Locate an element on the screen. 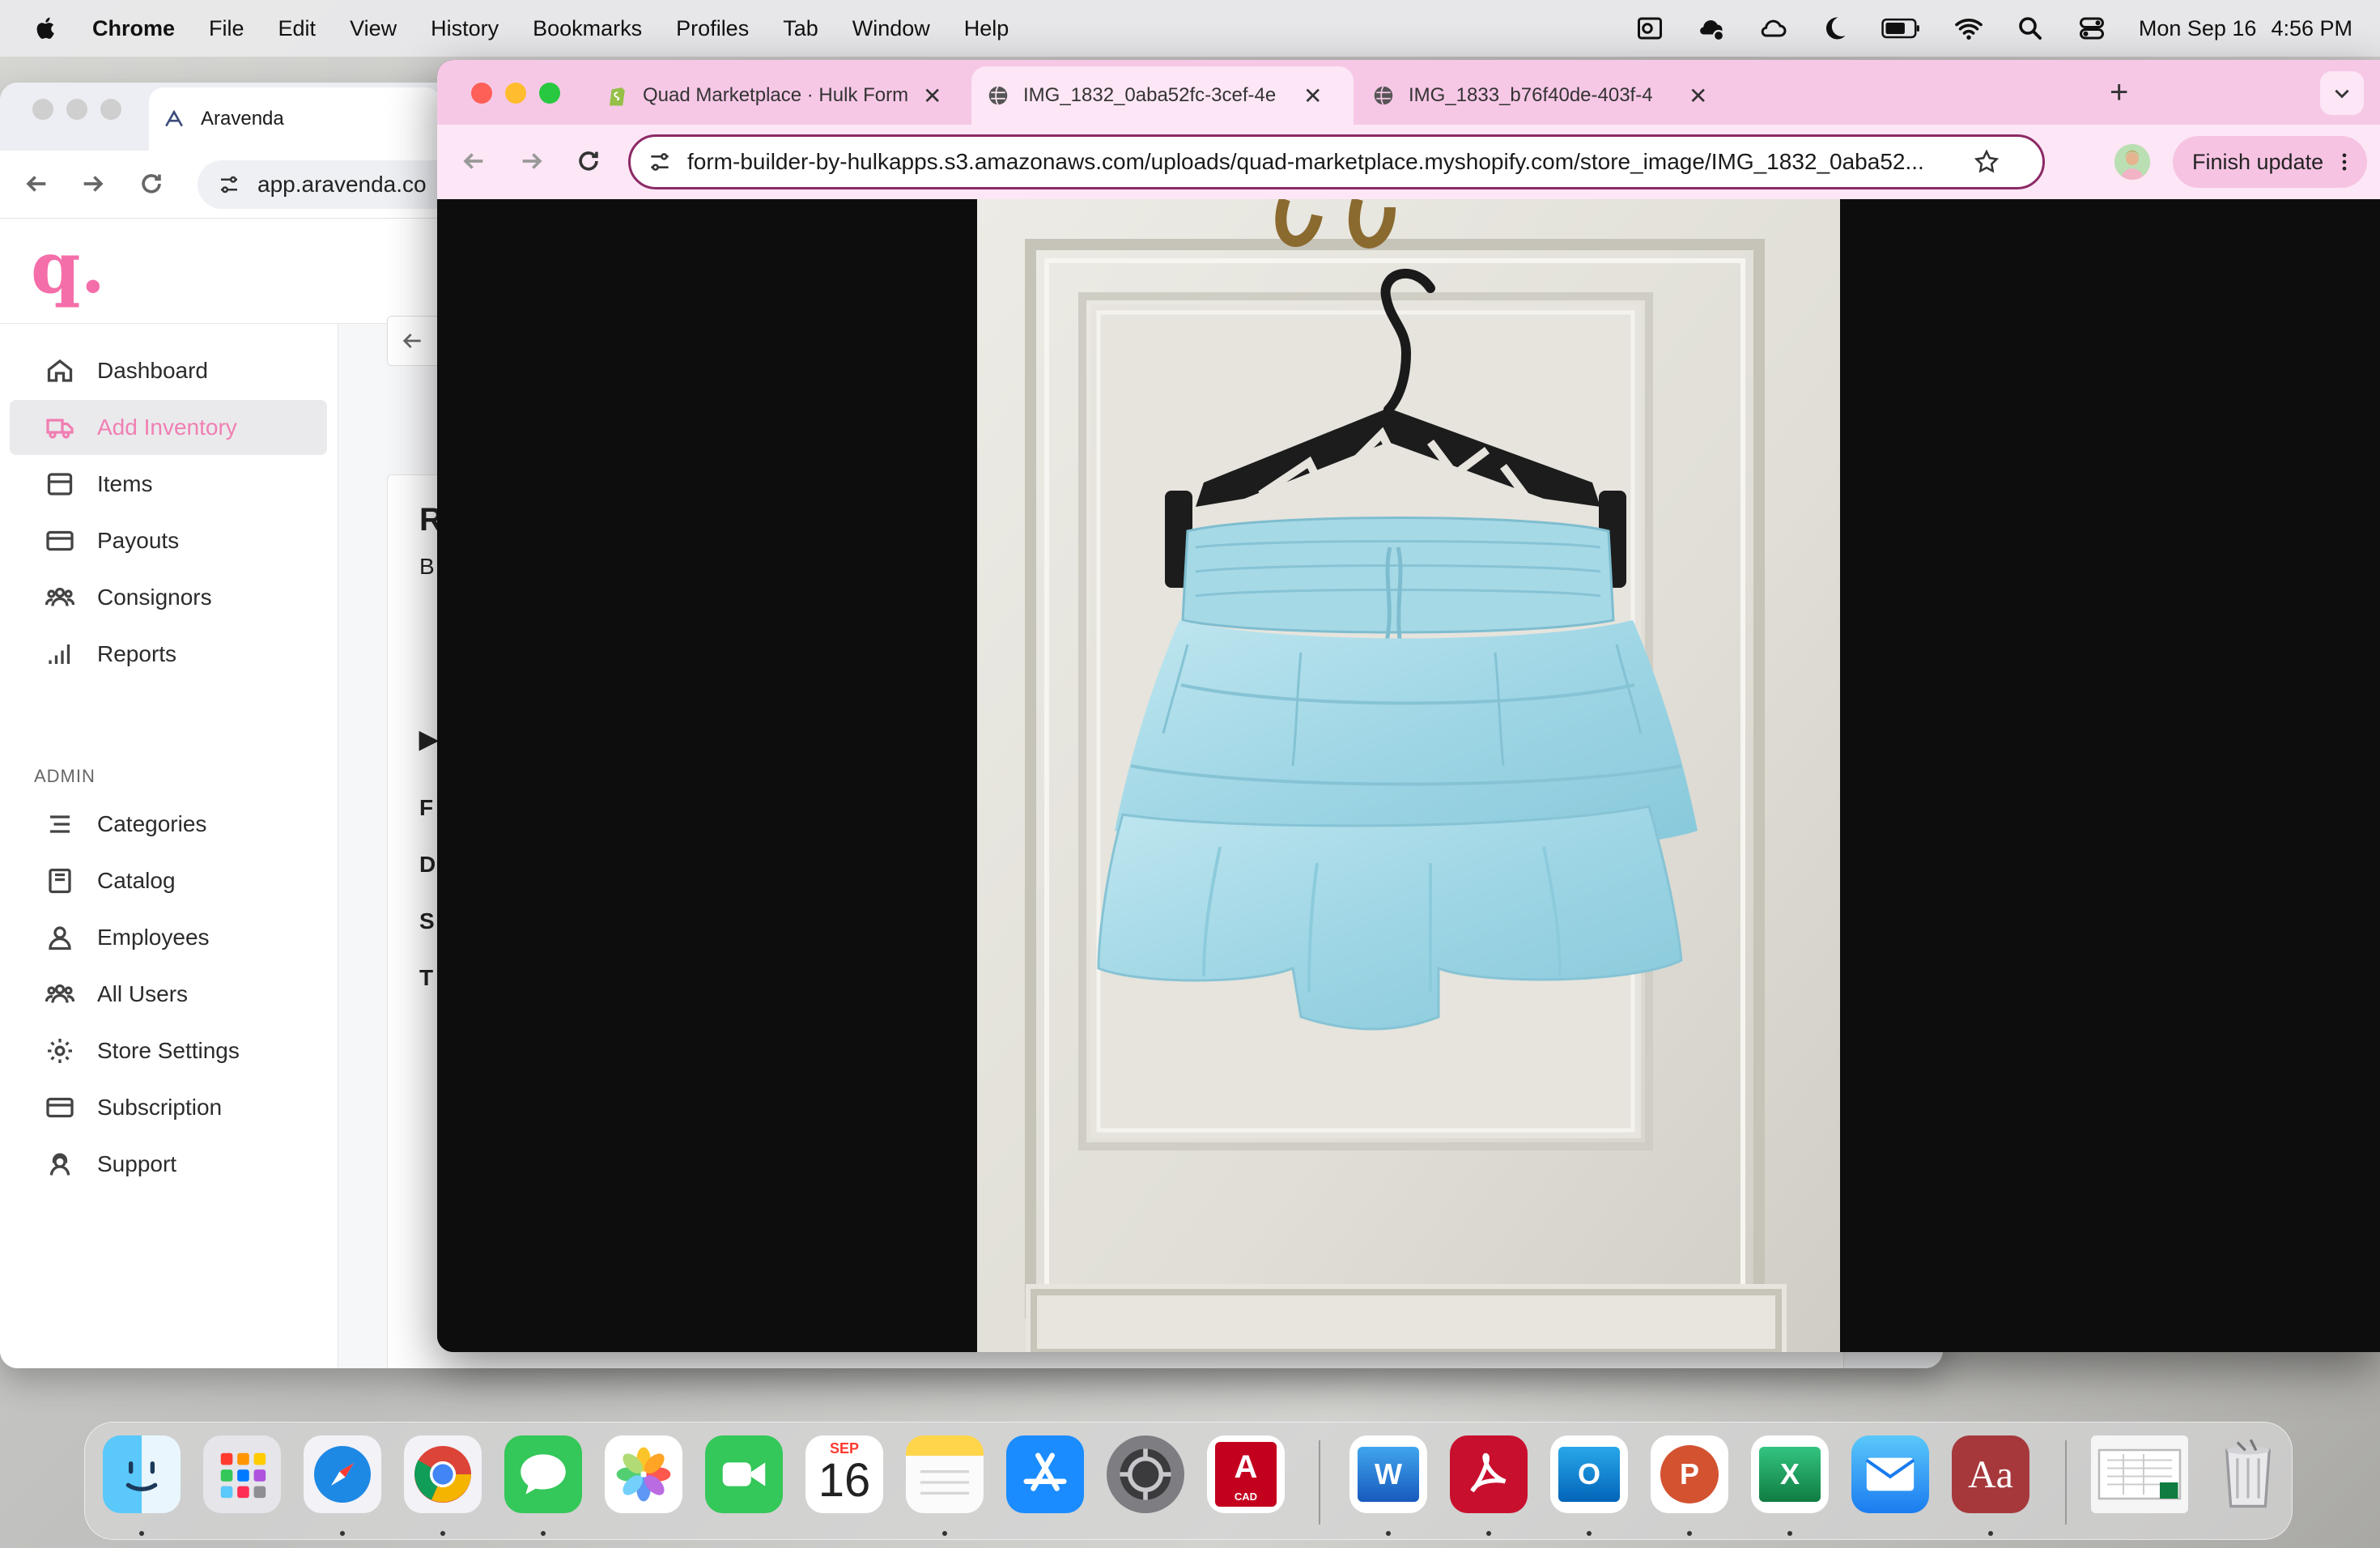 This screenshot has height=1548, width=2380. tab-img-1832: IMG_1832_0aba52fc-3cef-4e ✕ is located at coordinates (1162, 96).